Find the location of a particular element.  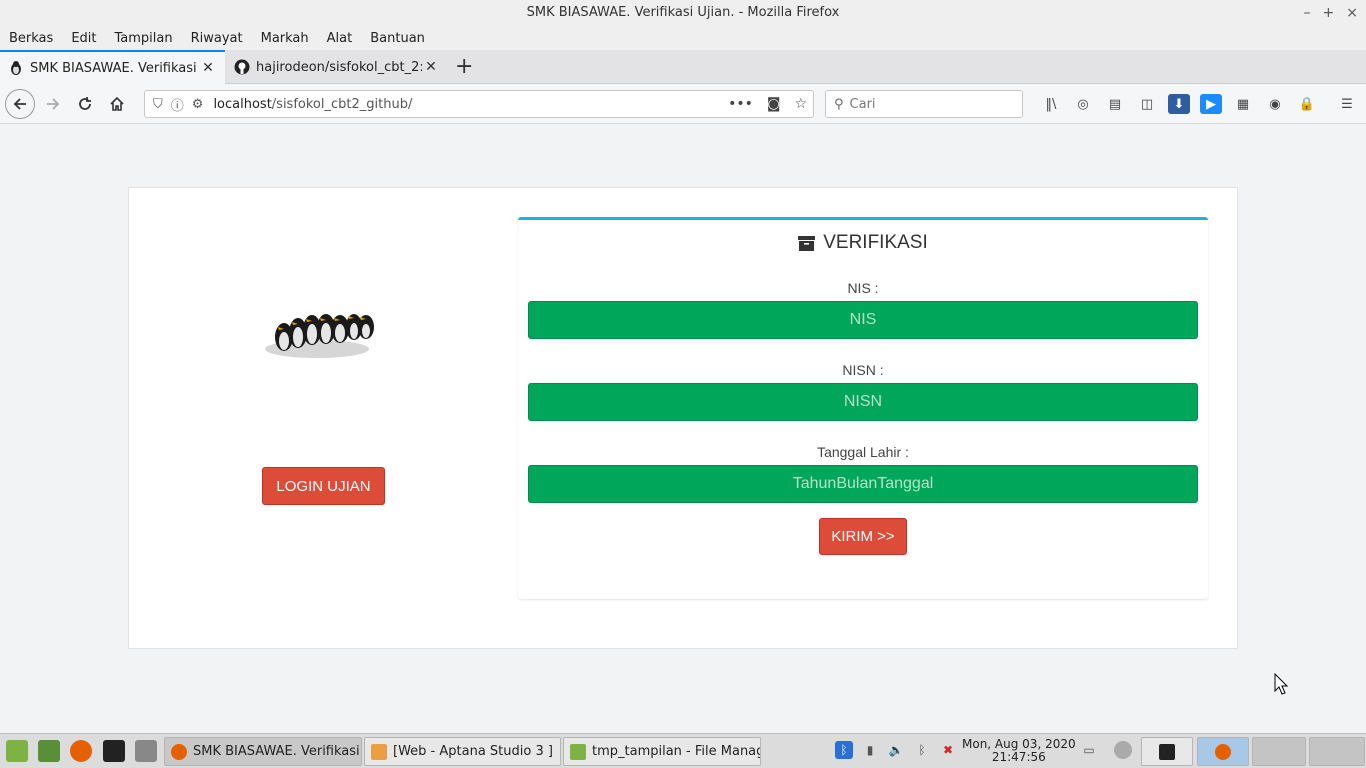

volume-icon: 🔈 is located at coordinates (896, 750).